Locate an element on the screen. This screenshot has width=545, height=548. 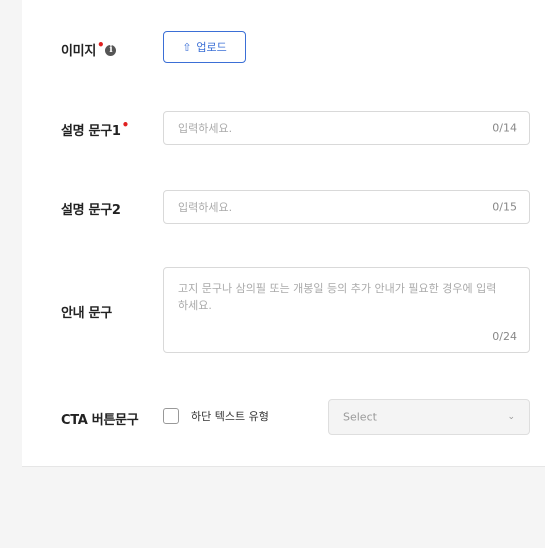
chevron-down-icon: ⌄ is located at coordinates (511, 417).